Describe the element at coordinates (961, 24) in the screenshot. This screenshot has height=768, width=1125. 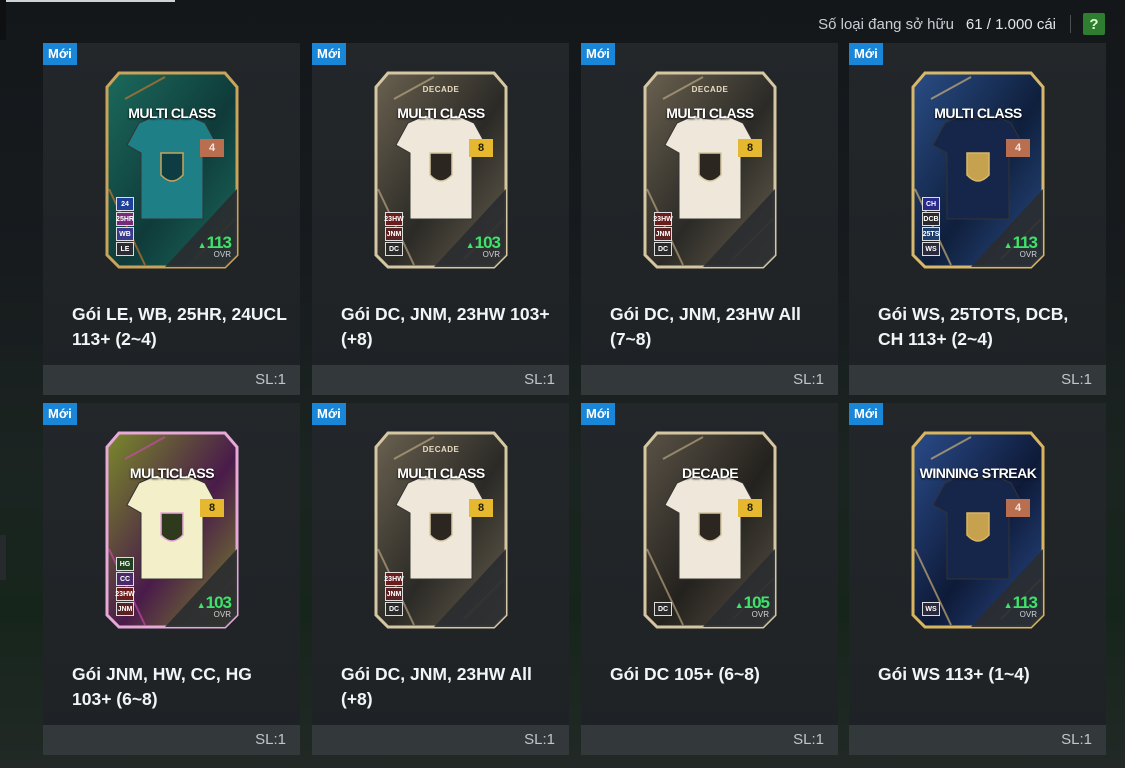
I see `ownership-bar: Số loại đang sở hữu 61 / 1.000 cái ?` at that location.